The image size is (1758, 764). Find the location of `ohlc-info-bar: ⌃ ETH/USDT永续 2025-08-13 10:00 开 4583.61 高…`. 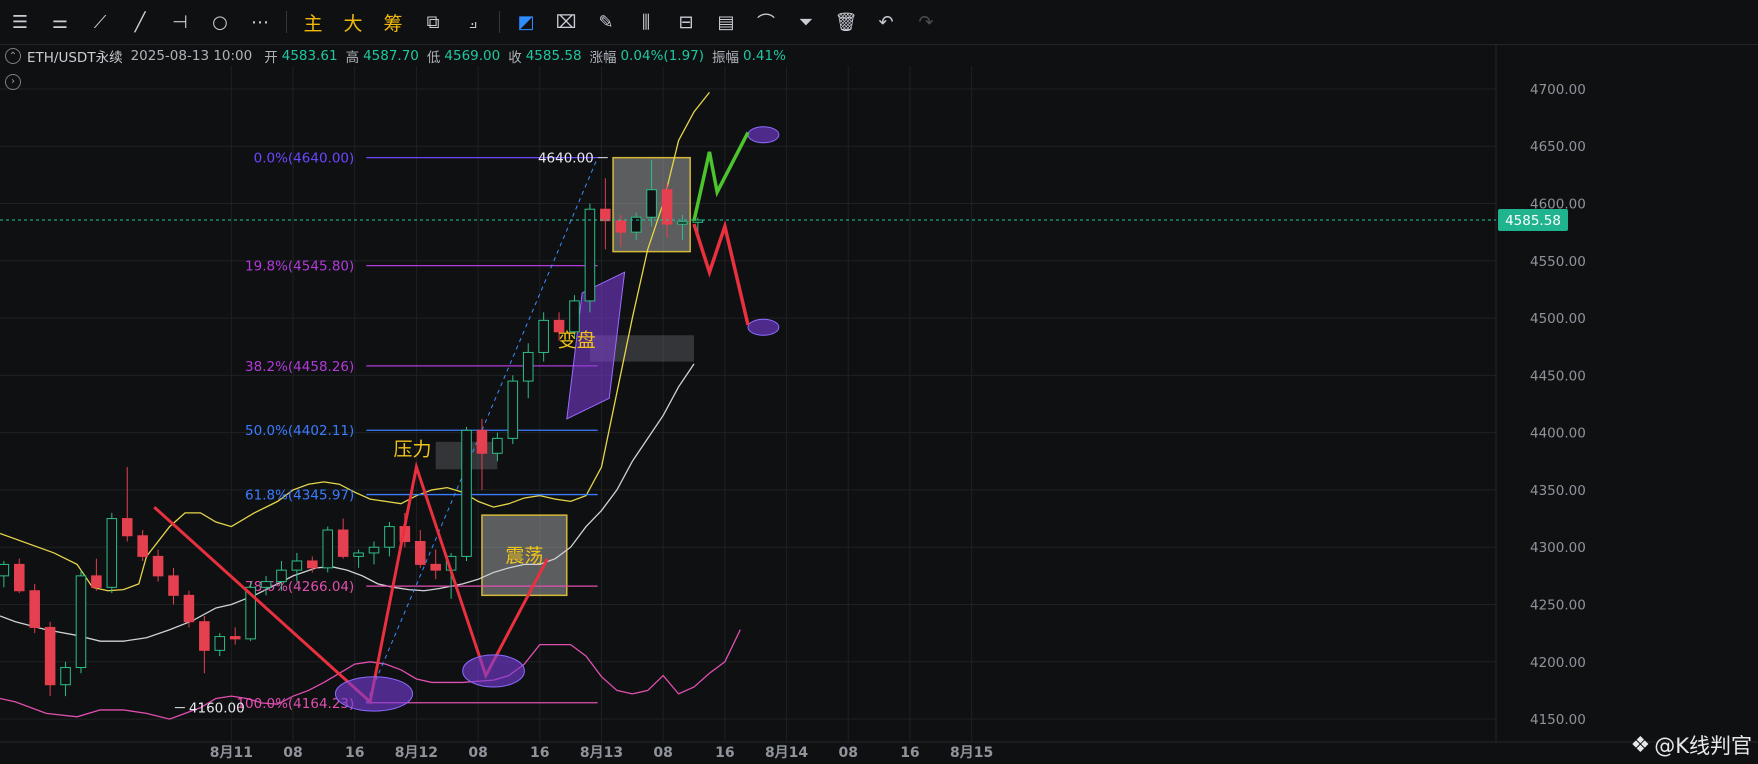

ohlc-info-bar: ⌃ ETH/USDT永续 2025-08-13 10:00 开 4583.61 高… is located at coordinates (393, 56).